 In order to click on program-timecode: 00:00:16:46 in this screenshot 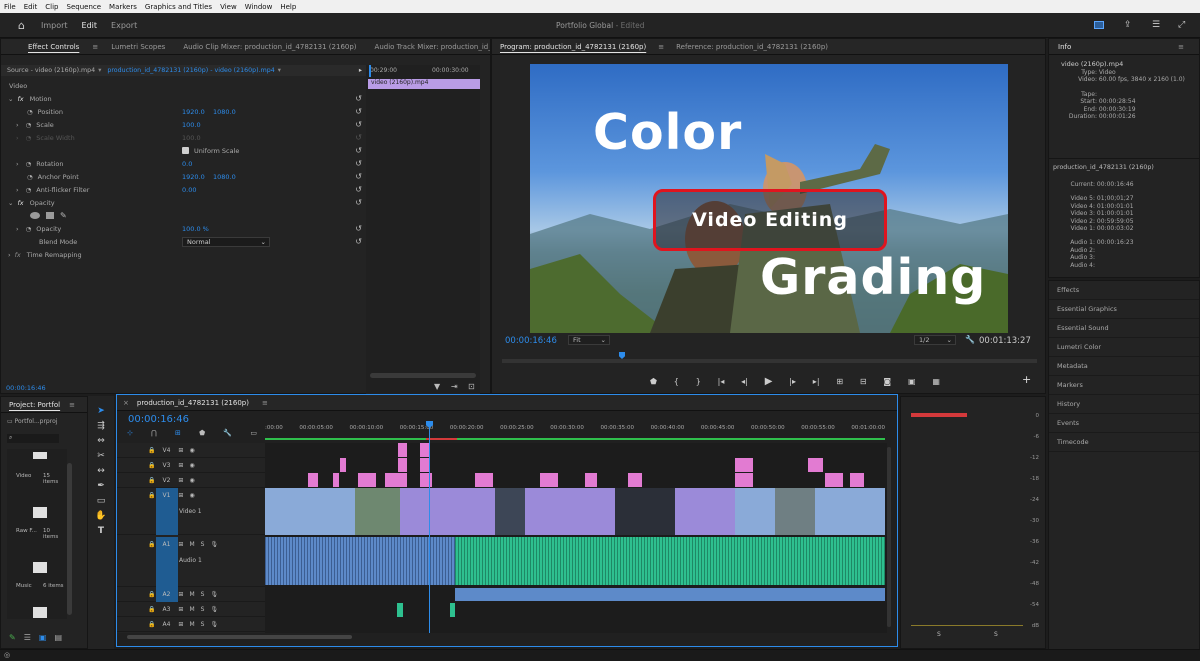, I will do `click(531, 341)`.